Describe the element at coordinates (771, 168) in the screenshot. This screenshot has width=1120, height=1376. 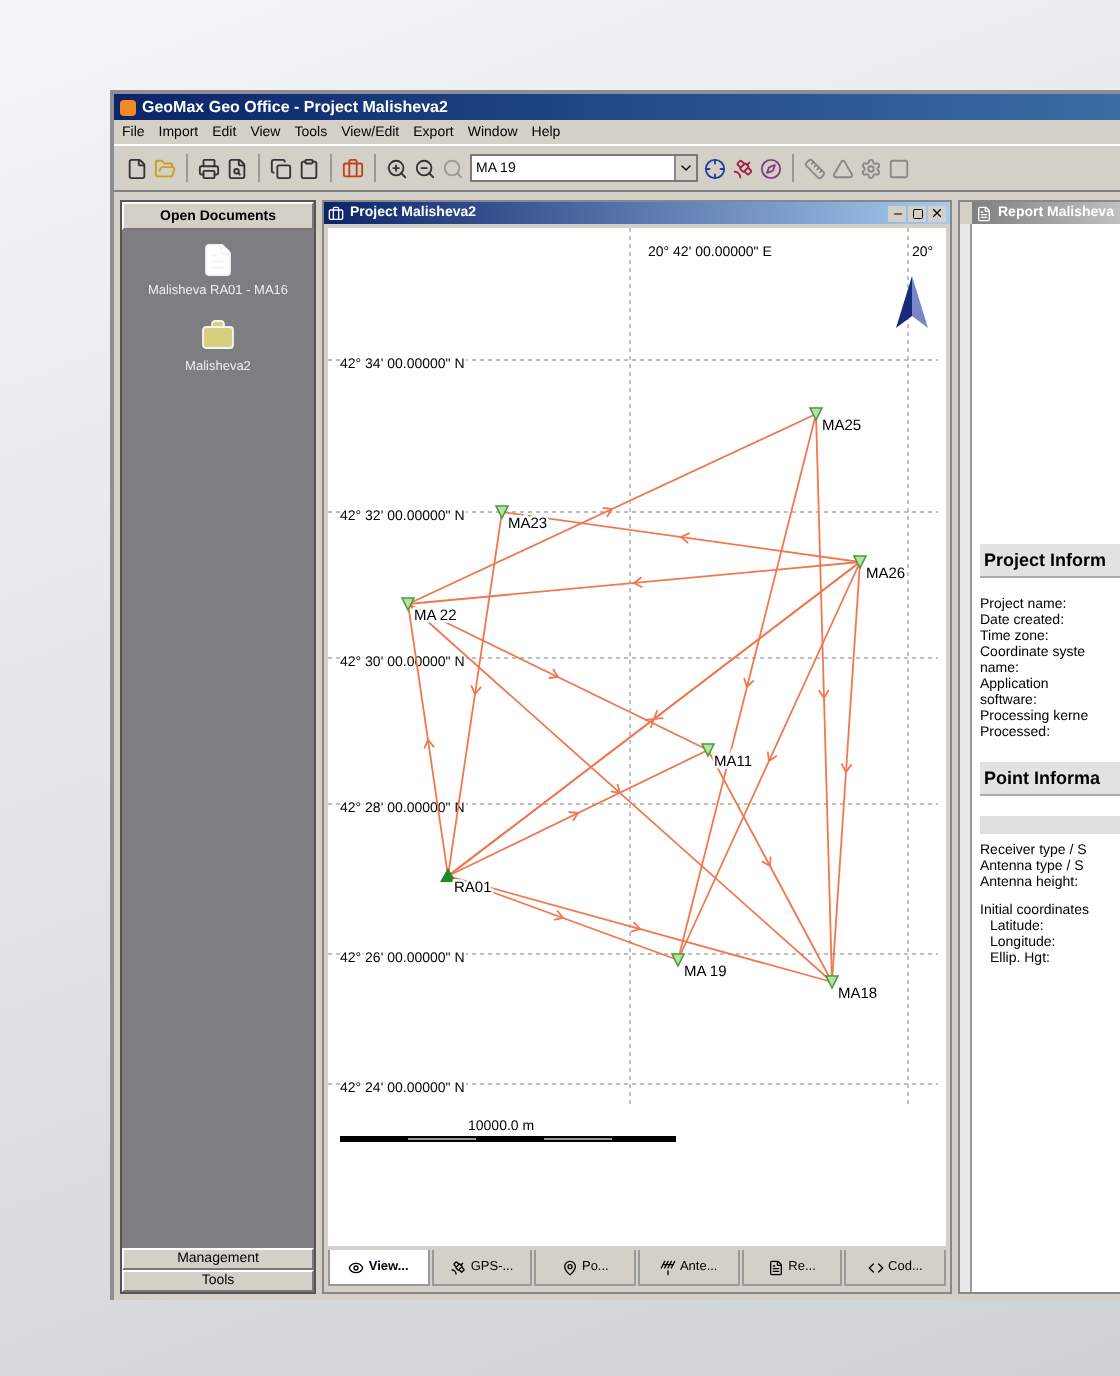
I see `compass-icon` at that location.